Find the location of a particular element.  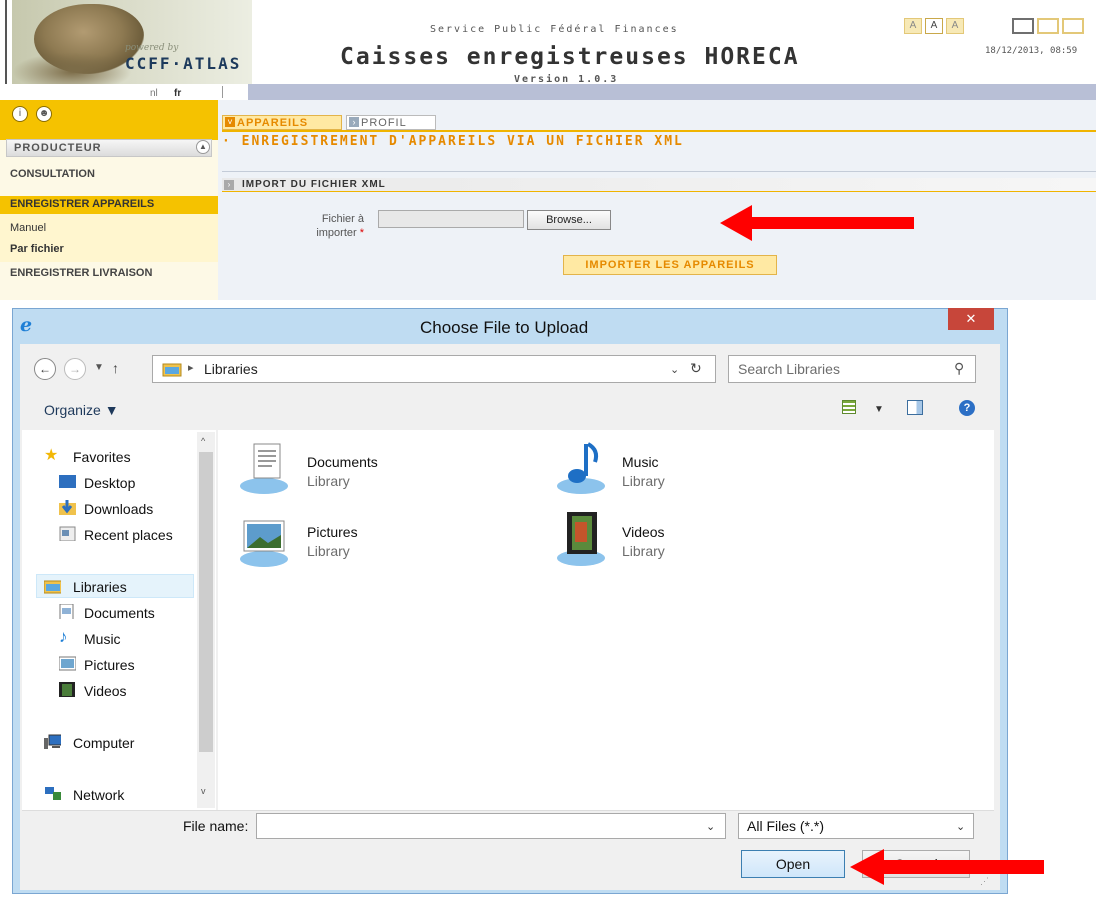

import-chevron-icon: › is located at coordinates (229, 185).